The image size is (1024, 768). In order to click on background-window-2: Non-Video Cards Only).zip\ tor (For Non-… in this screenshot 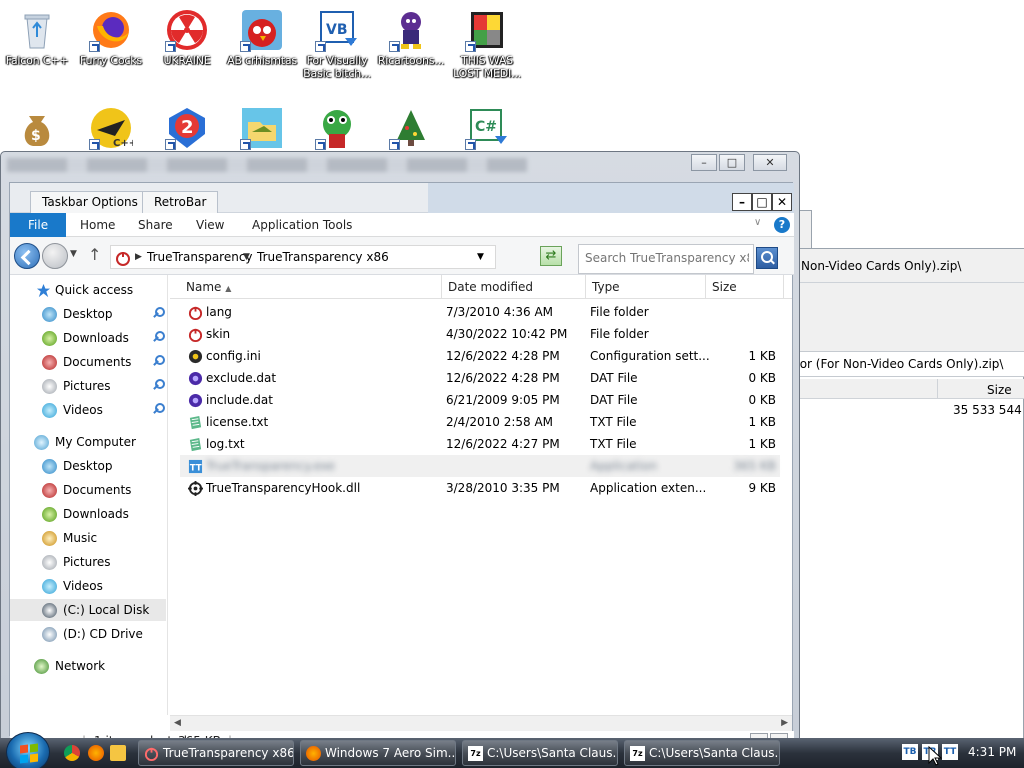, I will do `click(908, 495)`.